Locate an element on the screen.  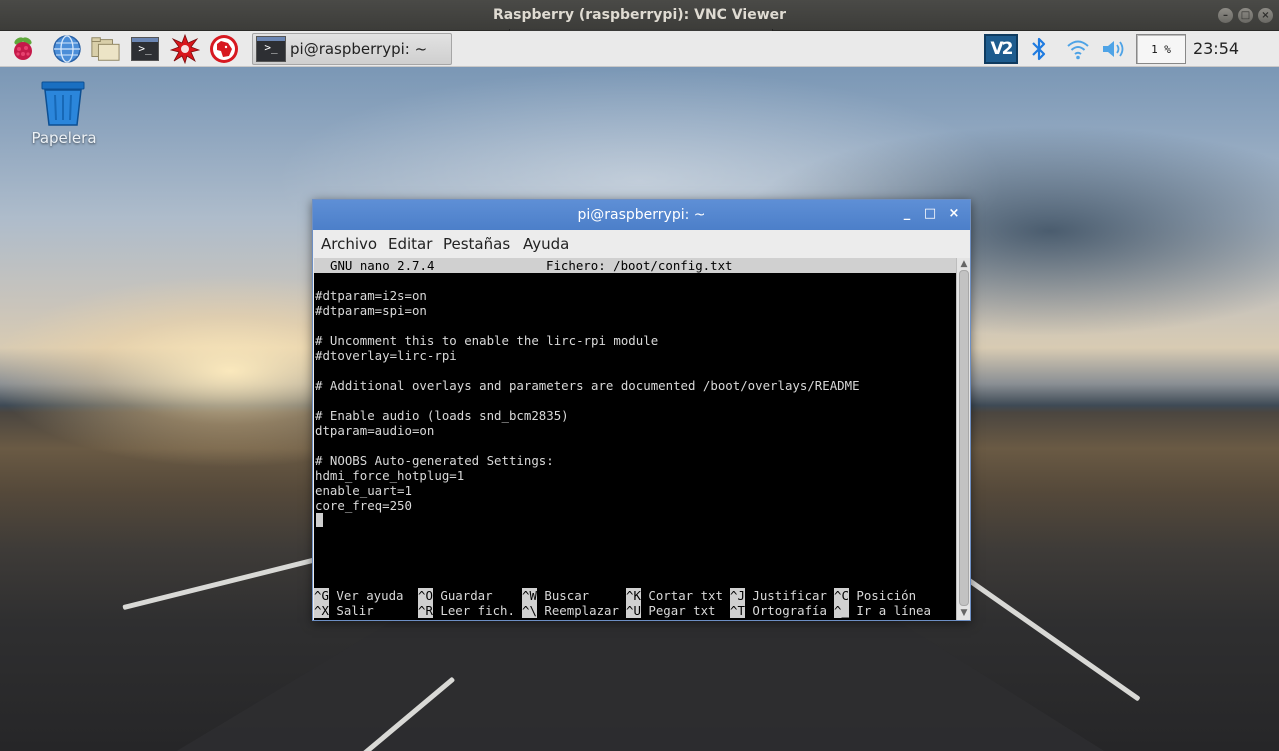
editor-line: #dtoverlay=lirc-rpi is located at coordinates (386, 355).